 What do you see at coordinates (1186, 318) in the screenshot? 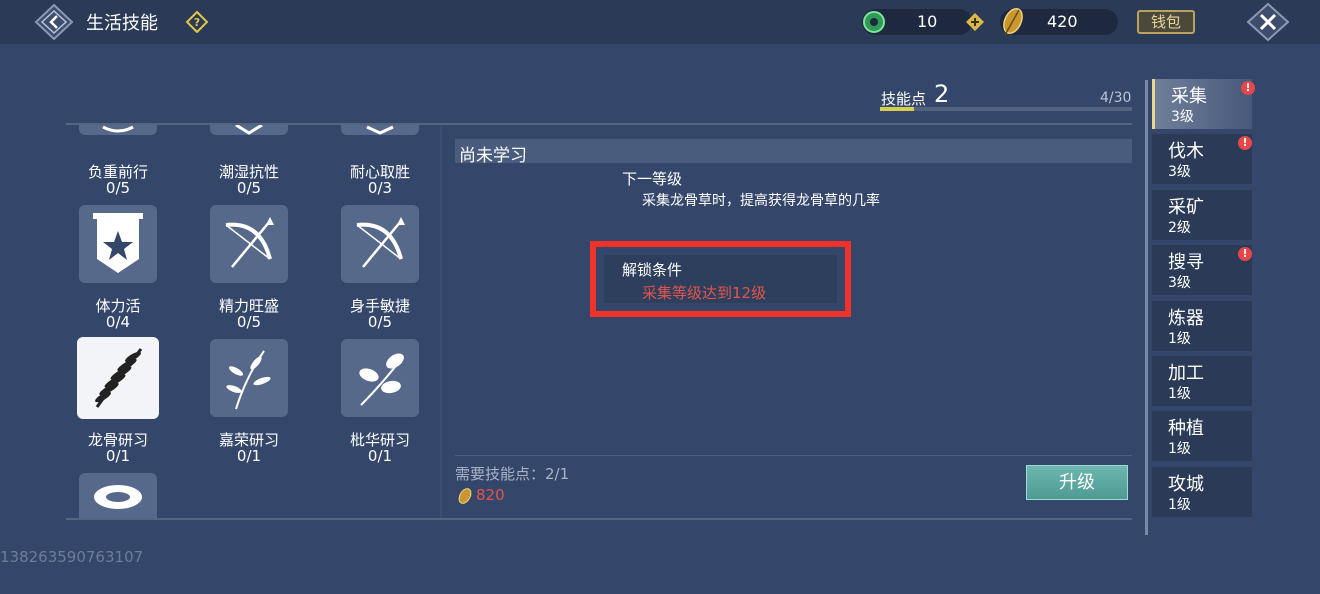
I see `sidebar-item-name: 炼器` at bounding box center [1186, 318].